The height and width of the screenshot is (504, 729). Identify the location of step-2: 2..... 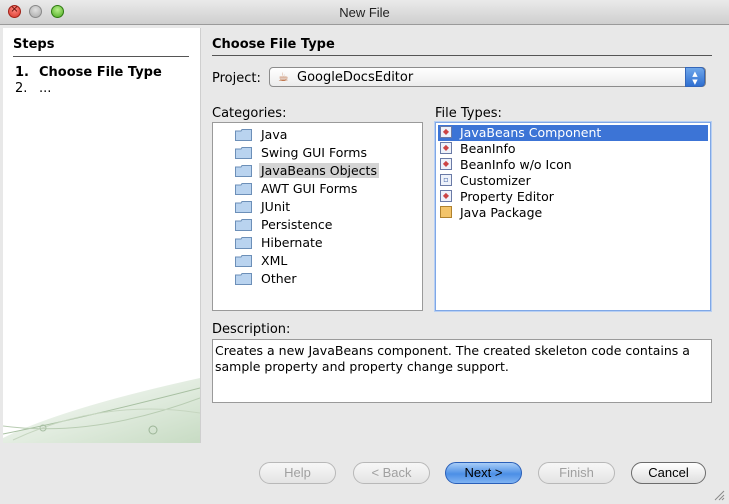
(33, 88).